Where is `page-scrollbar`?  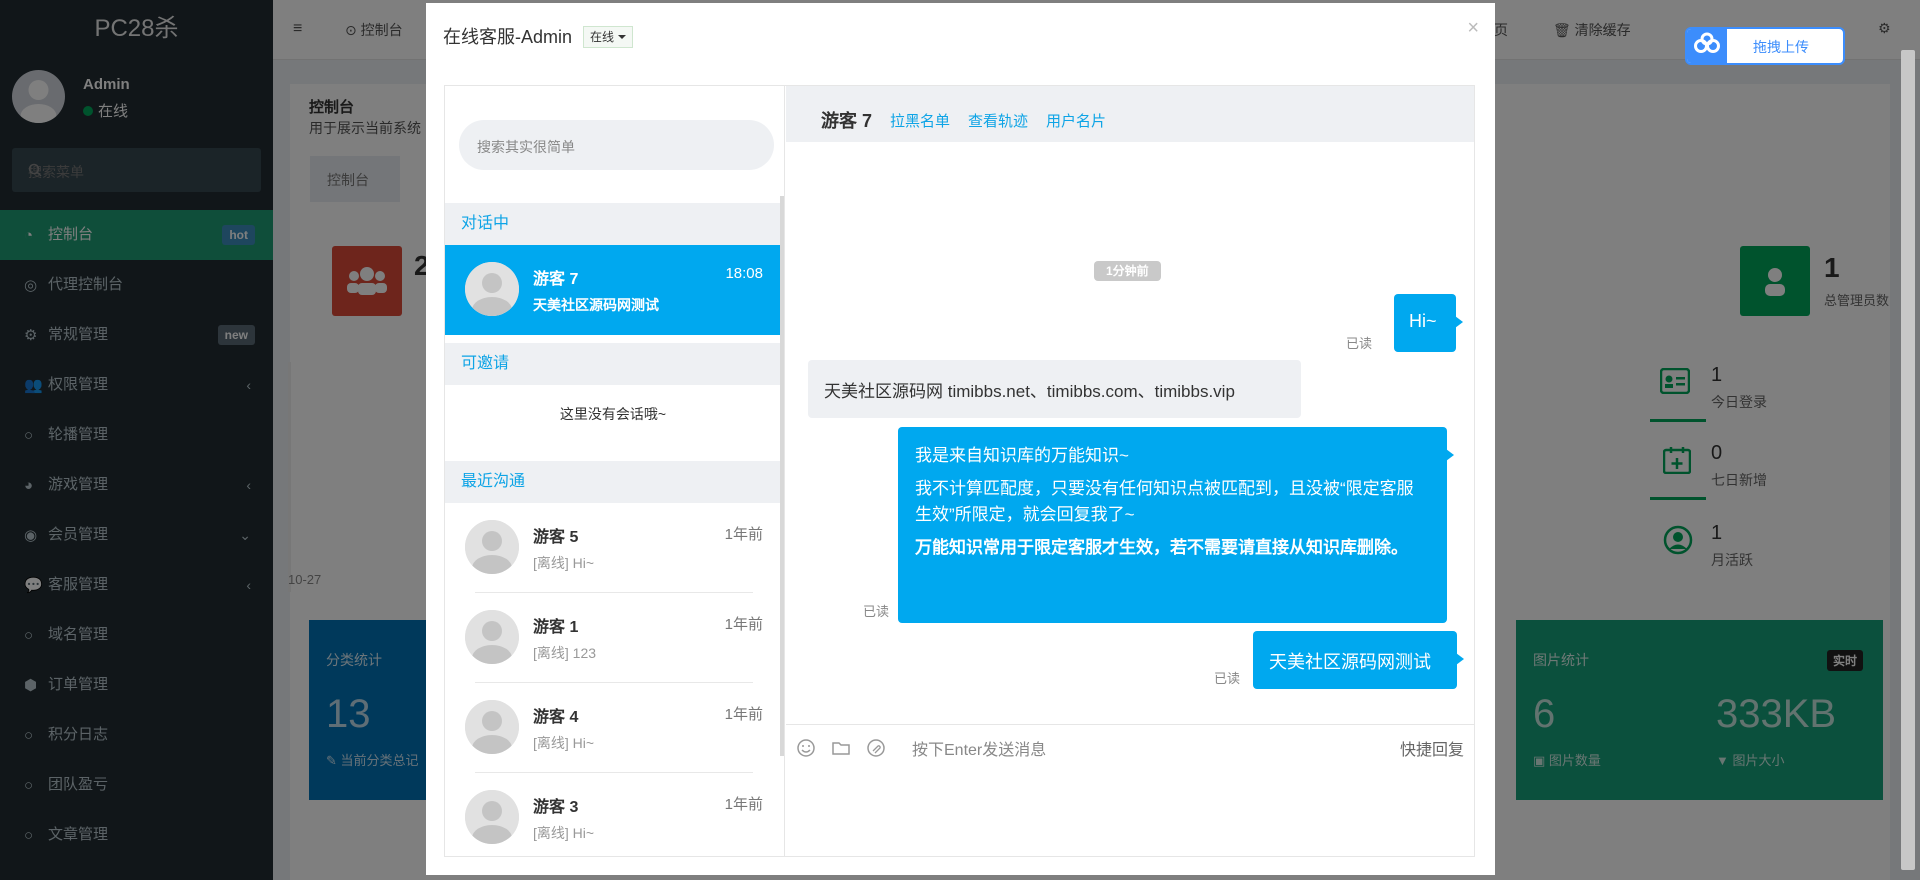 page-scrollbar is located at coordinates (1908, 460).